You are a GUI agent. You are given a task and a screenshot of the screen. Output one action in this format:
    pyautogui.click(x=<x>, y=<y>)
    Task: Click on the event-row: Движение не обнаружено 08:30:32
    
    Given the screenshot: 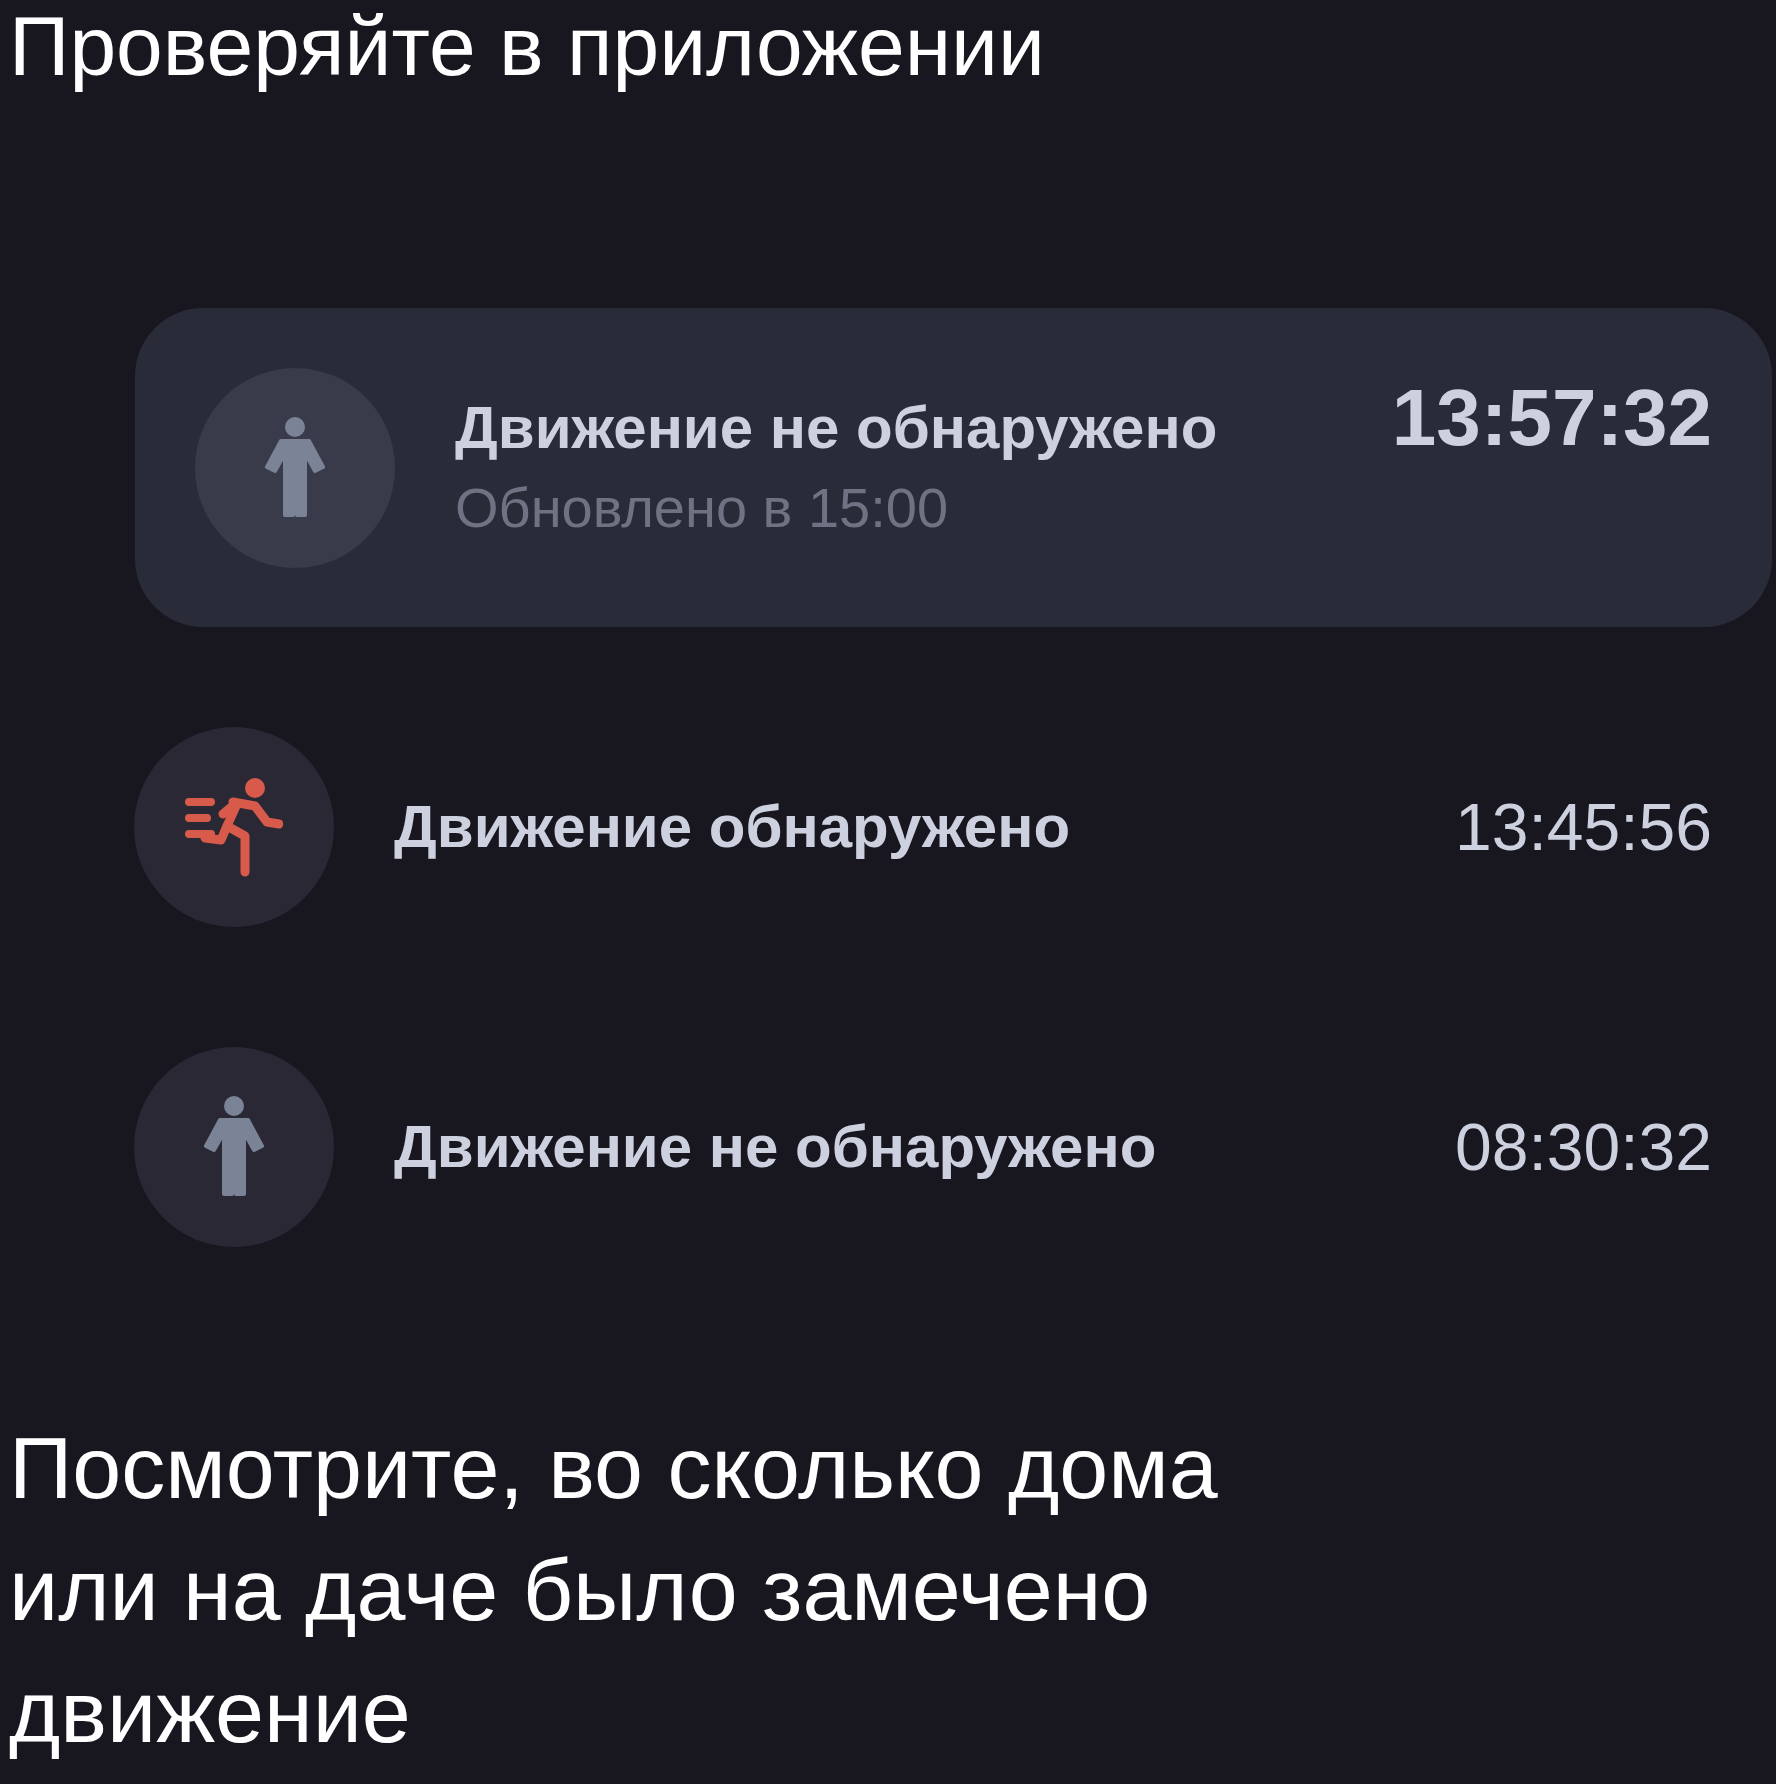 What is the action you would take?
    pyautogui.click(x=923, y=1147)
    